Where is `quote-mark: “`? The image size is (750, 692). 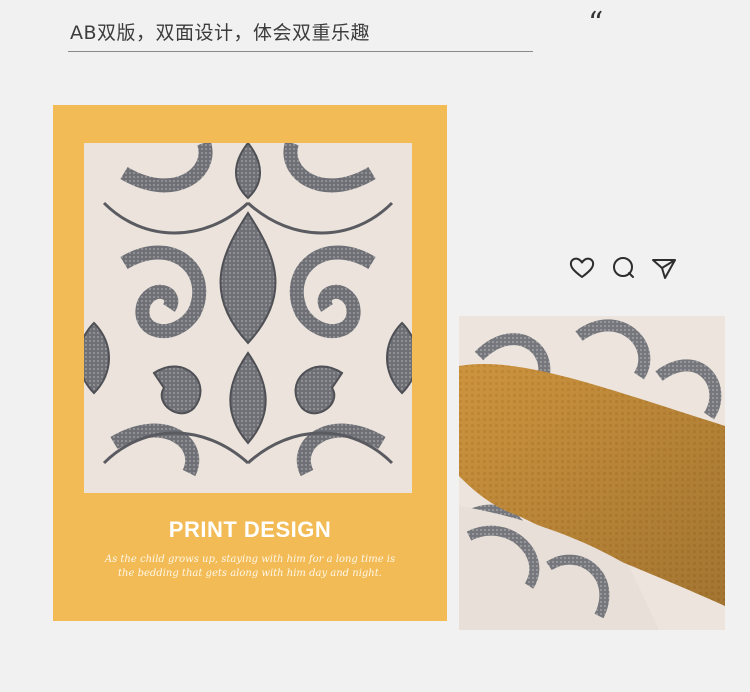 quote-mark: “ is located at coordinates (596, 23).